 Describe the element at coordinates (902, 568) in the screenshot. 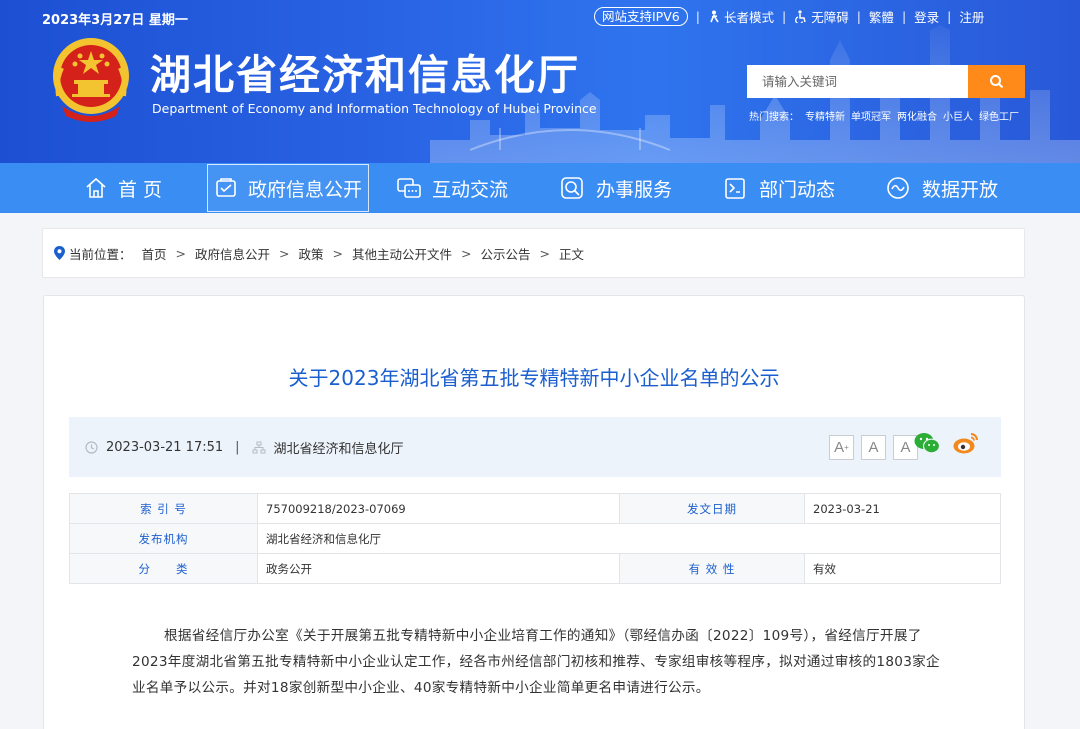

I see `validity-value: 有效` at that location.